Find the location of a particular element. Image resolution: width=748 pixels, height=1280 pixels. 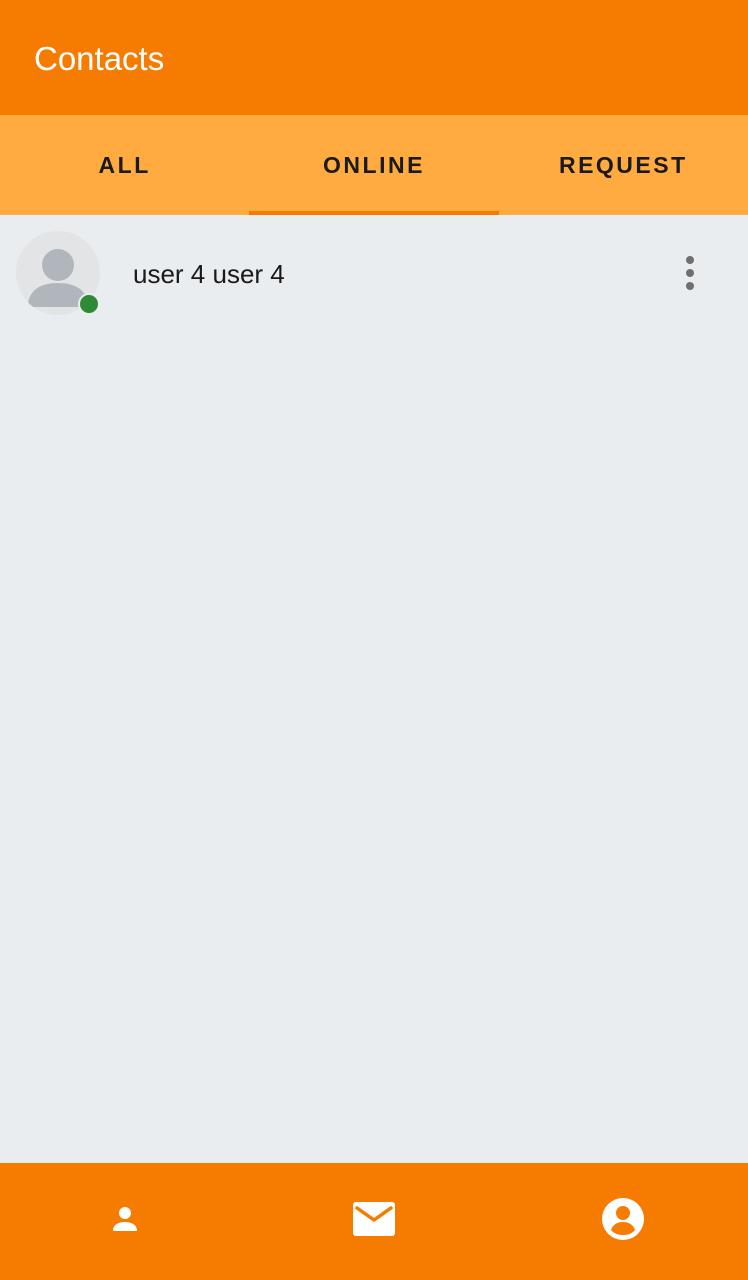

bottom-navigation is located at coordinates (374, 1221).